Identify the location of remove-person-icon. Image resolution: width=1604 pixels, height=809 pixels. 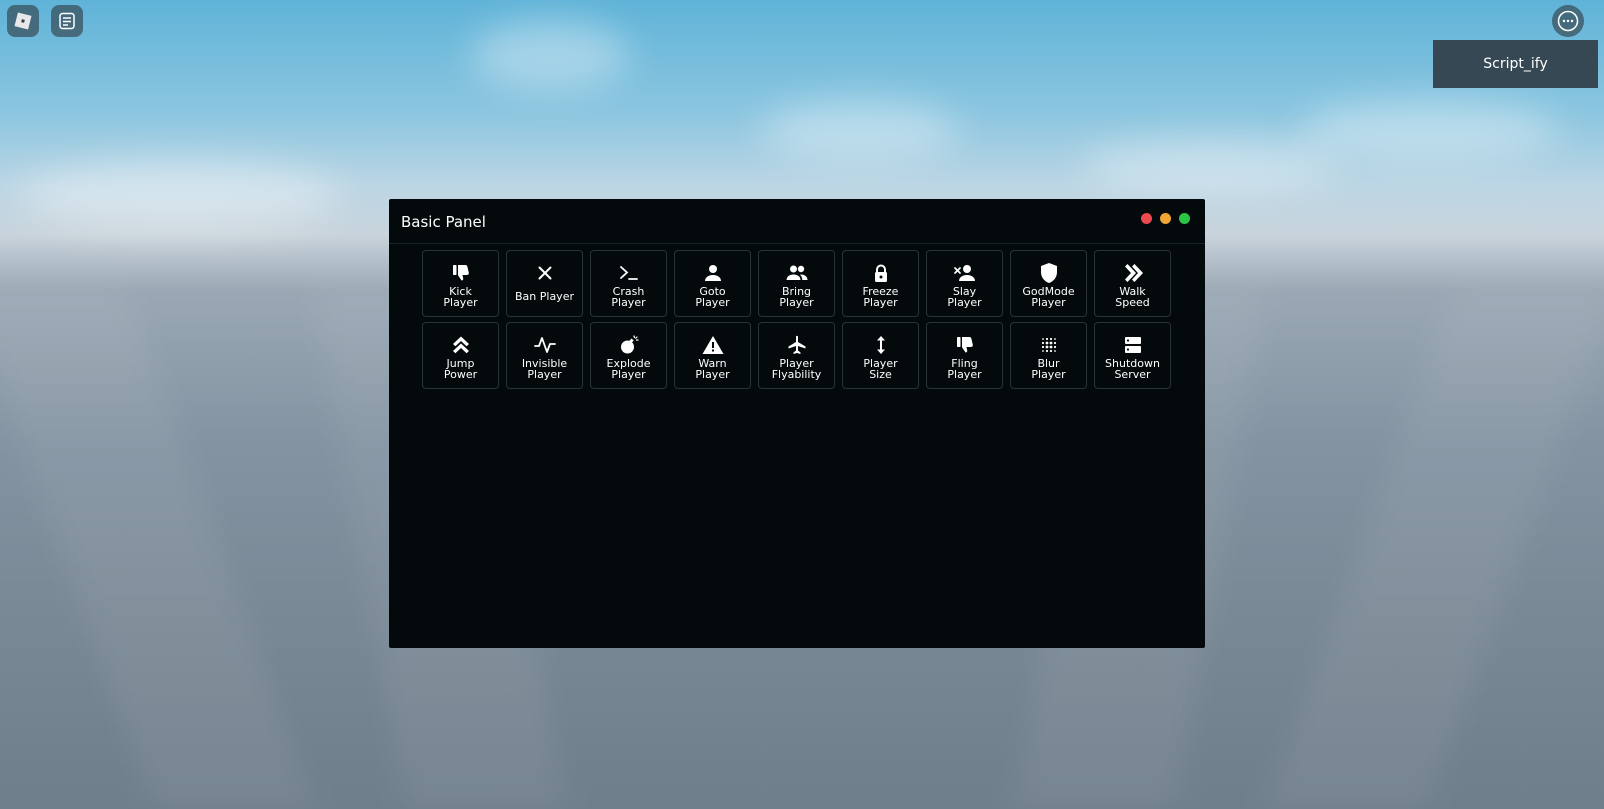
(964, 273).